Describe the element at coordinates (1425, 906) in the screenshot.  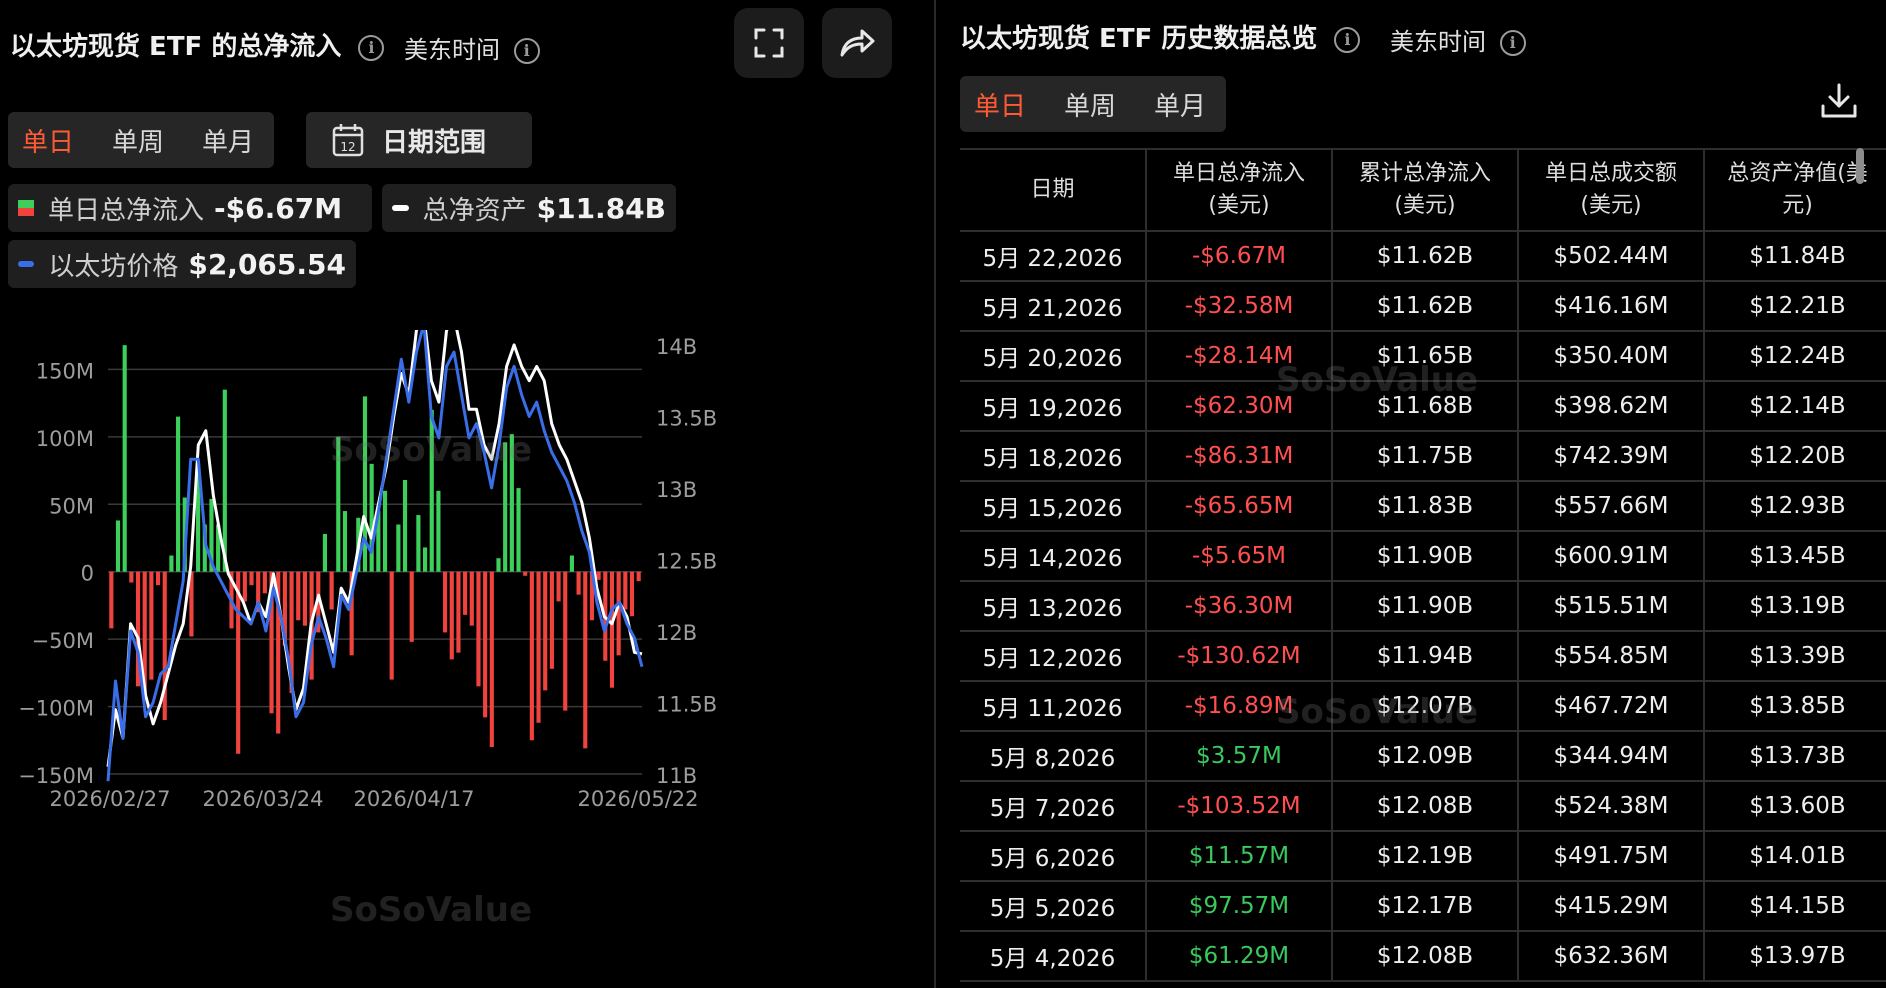
I see `cell-cumulative-inflow: $12.17B` at that location.